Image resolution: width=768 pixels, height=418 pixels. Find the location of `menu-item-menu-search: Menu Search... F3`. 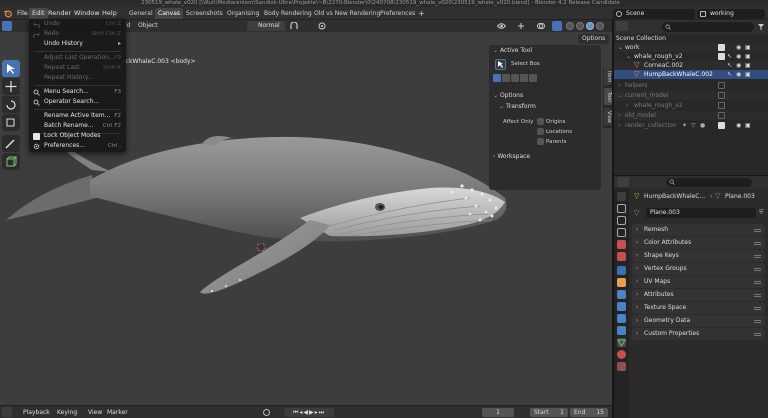

menu-item-menu-search: Menu Search... F3 is located at coordinates (77, 92).